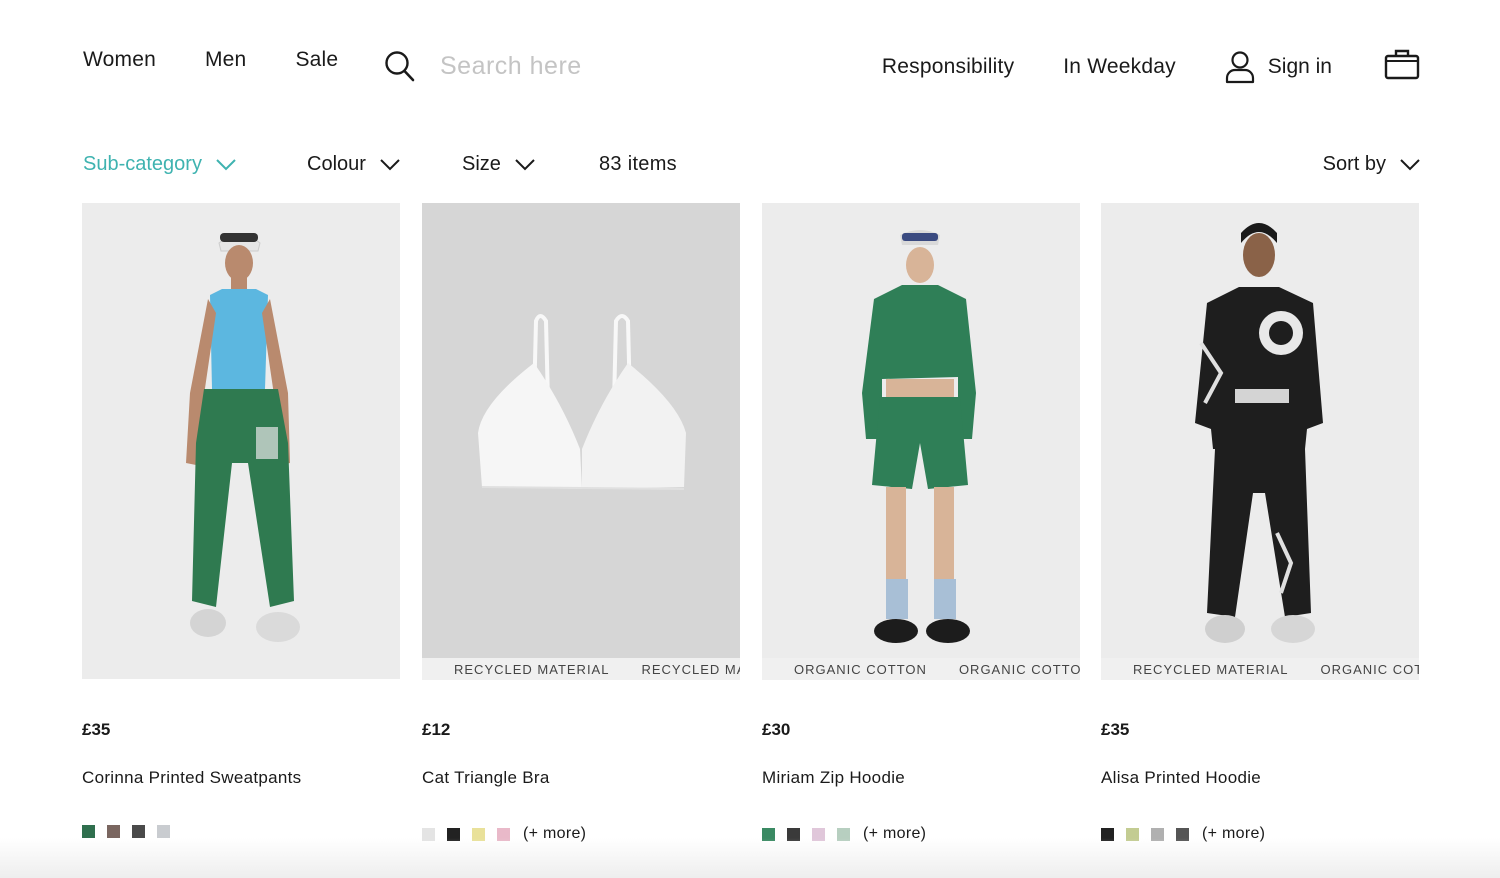 The image size is (1500, 878). Describe the element at coordinates (225, 60) in the screenshot. I see `nav-men: Men` at that location.